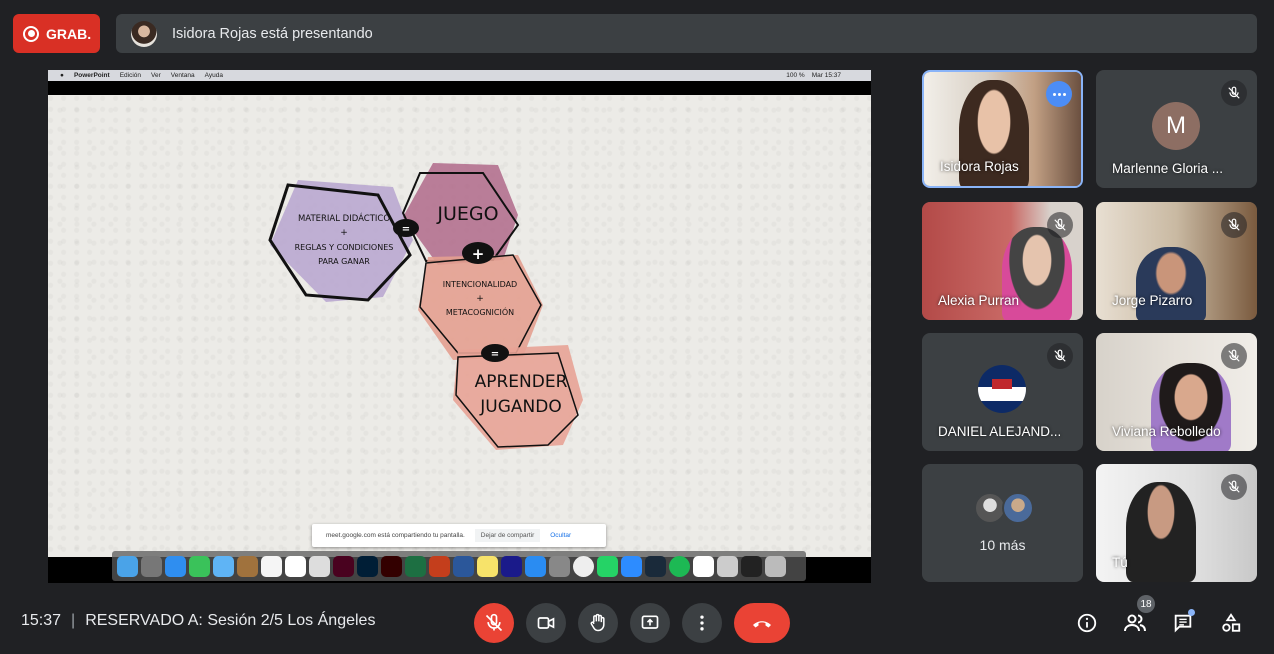 The width and height of the screenshot is (1274, 654). What do you see at coordinates (583, 566) in the screenshot?
I see `chrome-icon` at bounding box center [583, 566].